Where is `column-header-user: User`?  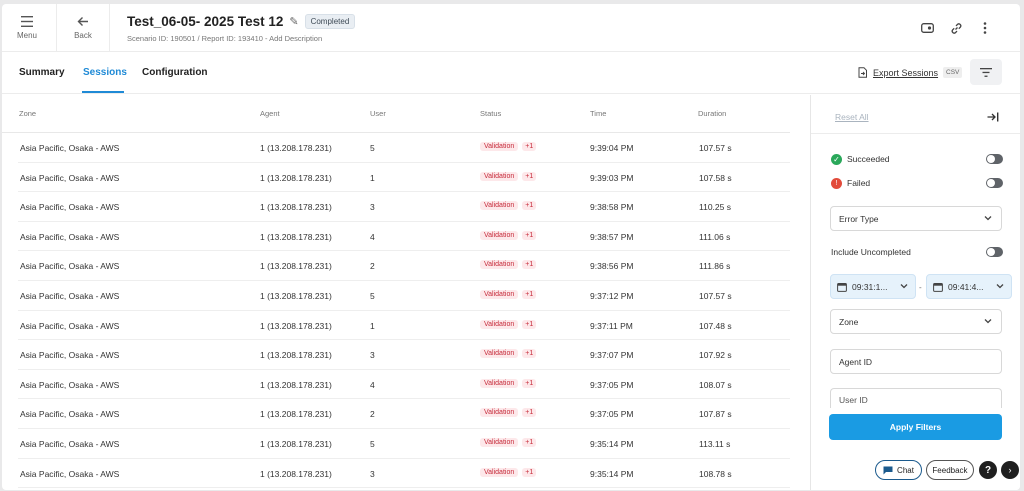 column-header-user: User is located at coordinates (378, 113).